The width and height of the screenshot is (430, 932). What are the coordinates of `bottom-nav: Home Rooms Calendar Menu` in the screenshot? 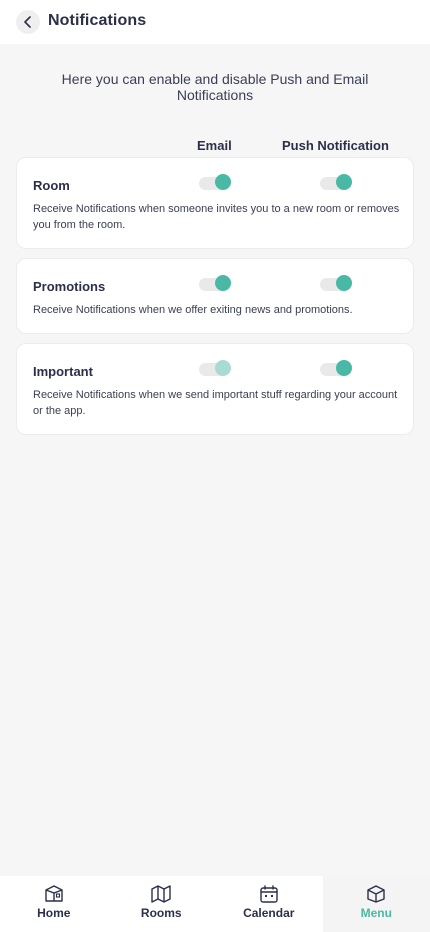 It's located at (215, 904).